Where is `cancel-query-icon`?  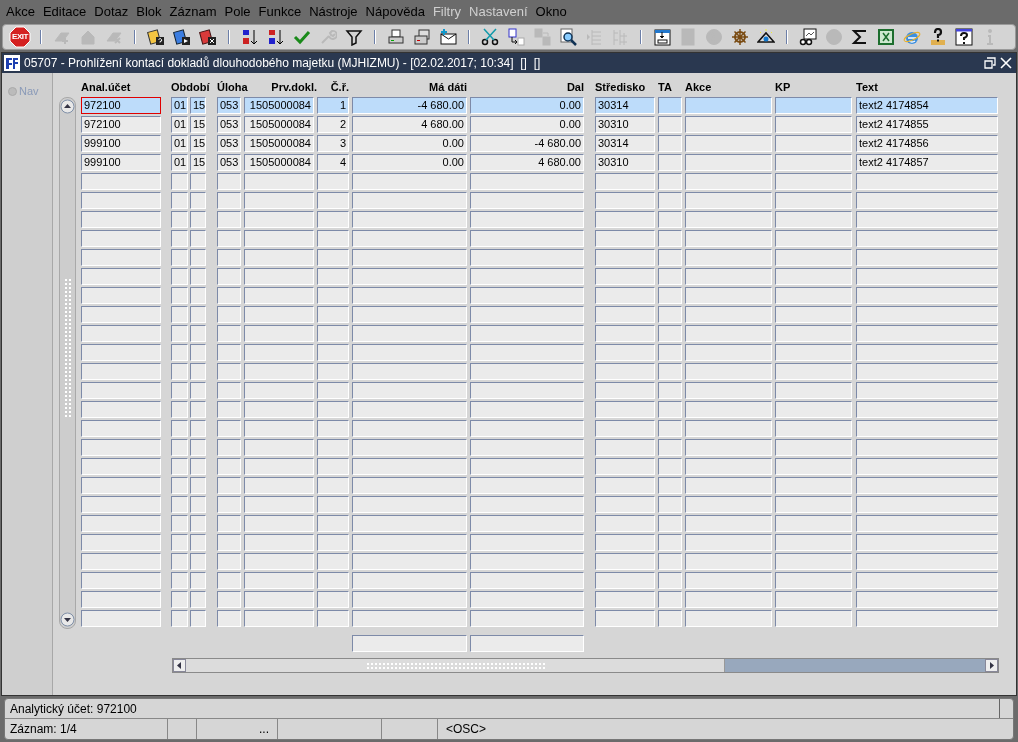 cancel-query-icon is located at coordinates (208, 37).